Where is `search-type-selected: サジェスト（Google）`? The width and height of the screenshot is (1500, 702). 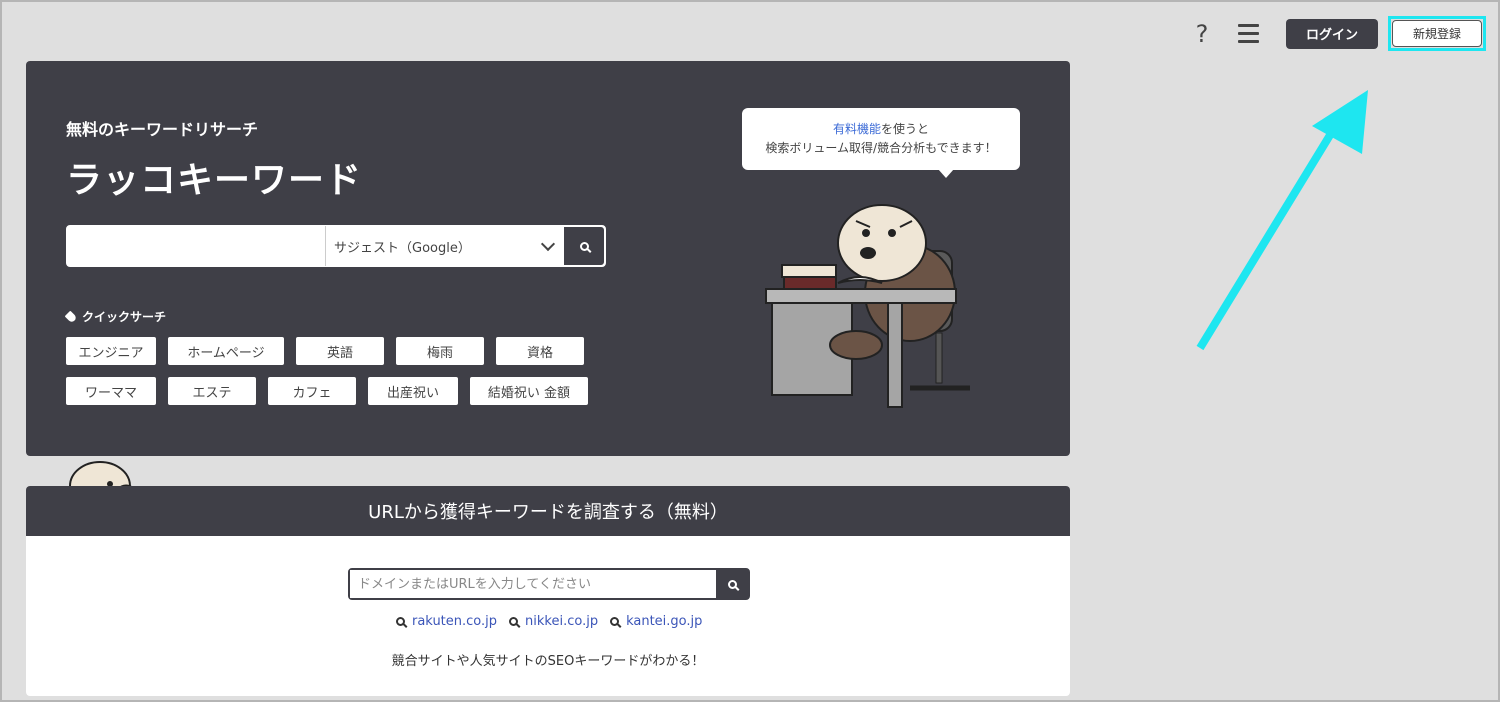 search-type-selected: サジェスト（Google） is located at coordinates (402, 248).